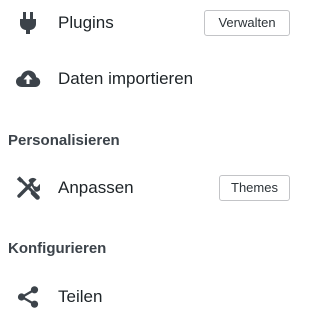 This screenshot has height=327, width=320. Describe the element at coordinates (80, 296) in the screenshot. I see `menu-item-share-label: Teilen` at that location.